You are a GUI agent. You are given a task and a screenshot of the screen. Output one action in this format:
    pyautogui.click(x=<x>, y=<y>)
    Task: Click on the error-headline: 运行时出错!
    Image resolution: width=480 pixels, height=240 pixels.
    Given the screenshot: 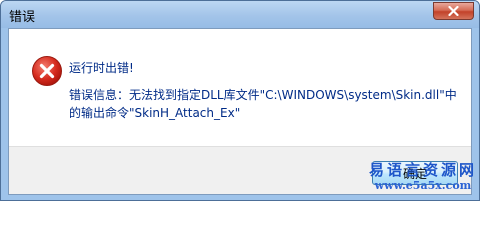 What is the action you would take?
    pyautogui.click(x=101, y=68)
    